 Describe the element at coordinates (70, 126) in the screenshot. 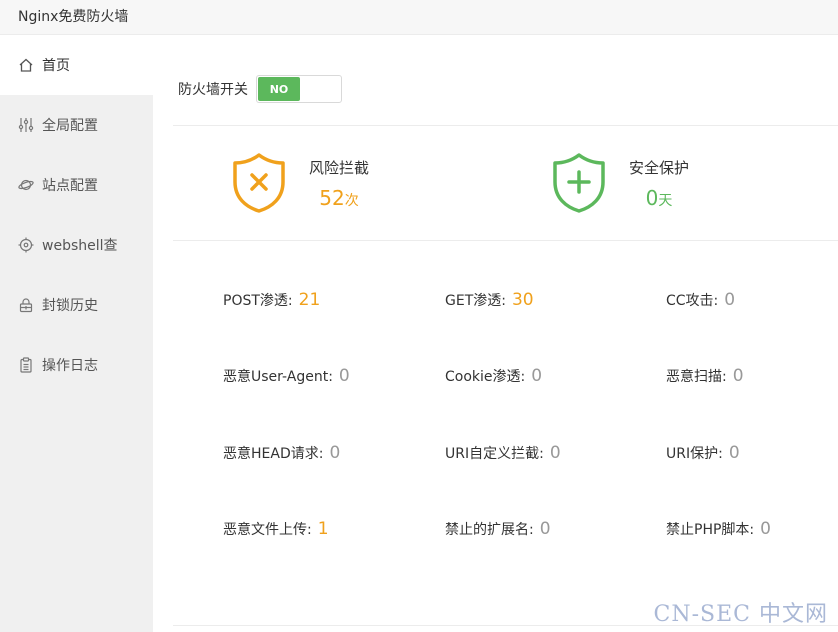

I see `sidebar-item-label: 全局配置` at that location.